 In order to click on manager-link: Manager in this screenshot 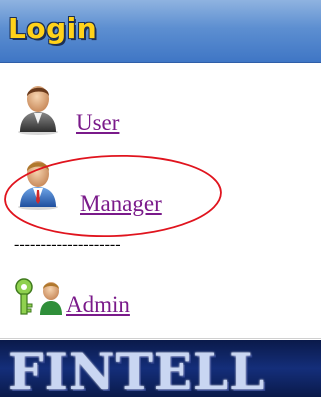, I will do `click(121, 204)`.